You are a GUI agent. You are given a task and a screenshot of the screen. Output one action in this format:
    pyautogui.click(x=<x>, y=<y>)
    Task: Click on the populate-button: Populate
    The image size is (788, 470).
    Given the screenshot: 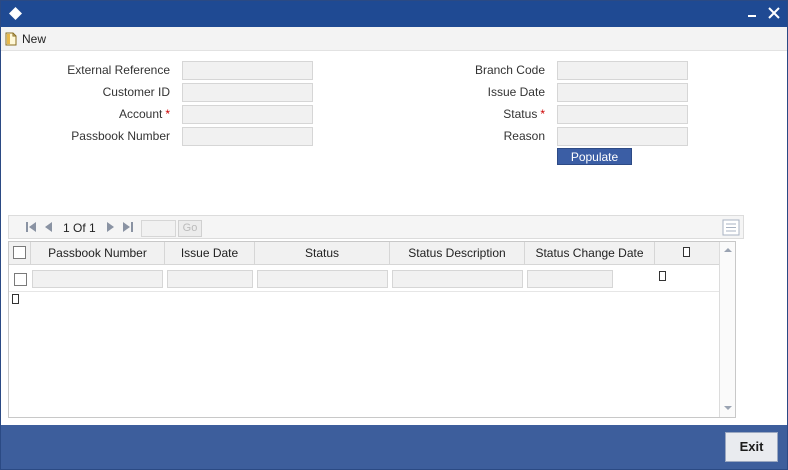 What is the action you would take?
    pyautogui.click(x=594, y=156)
    